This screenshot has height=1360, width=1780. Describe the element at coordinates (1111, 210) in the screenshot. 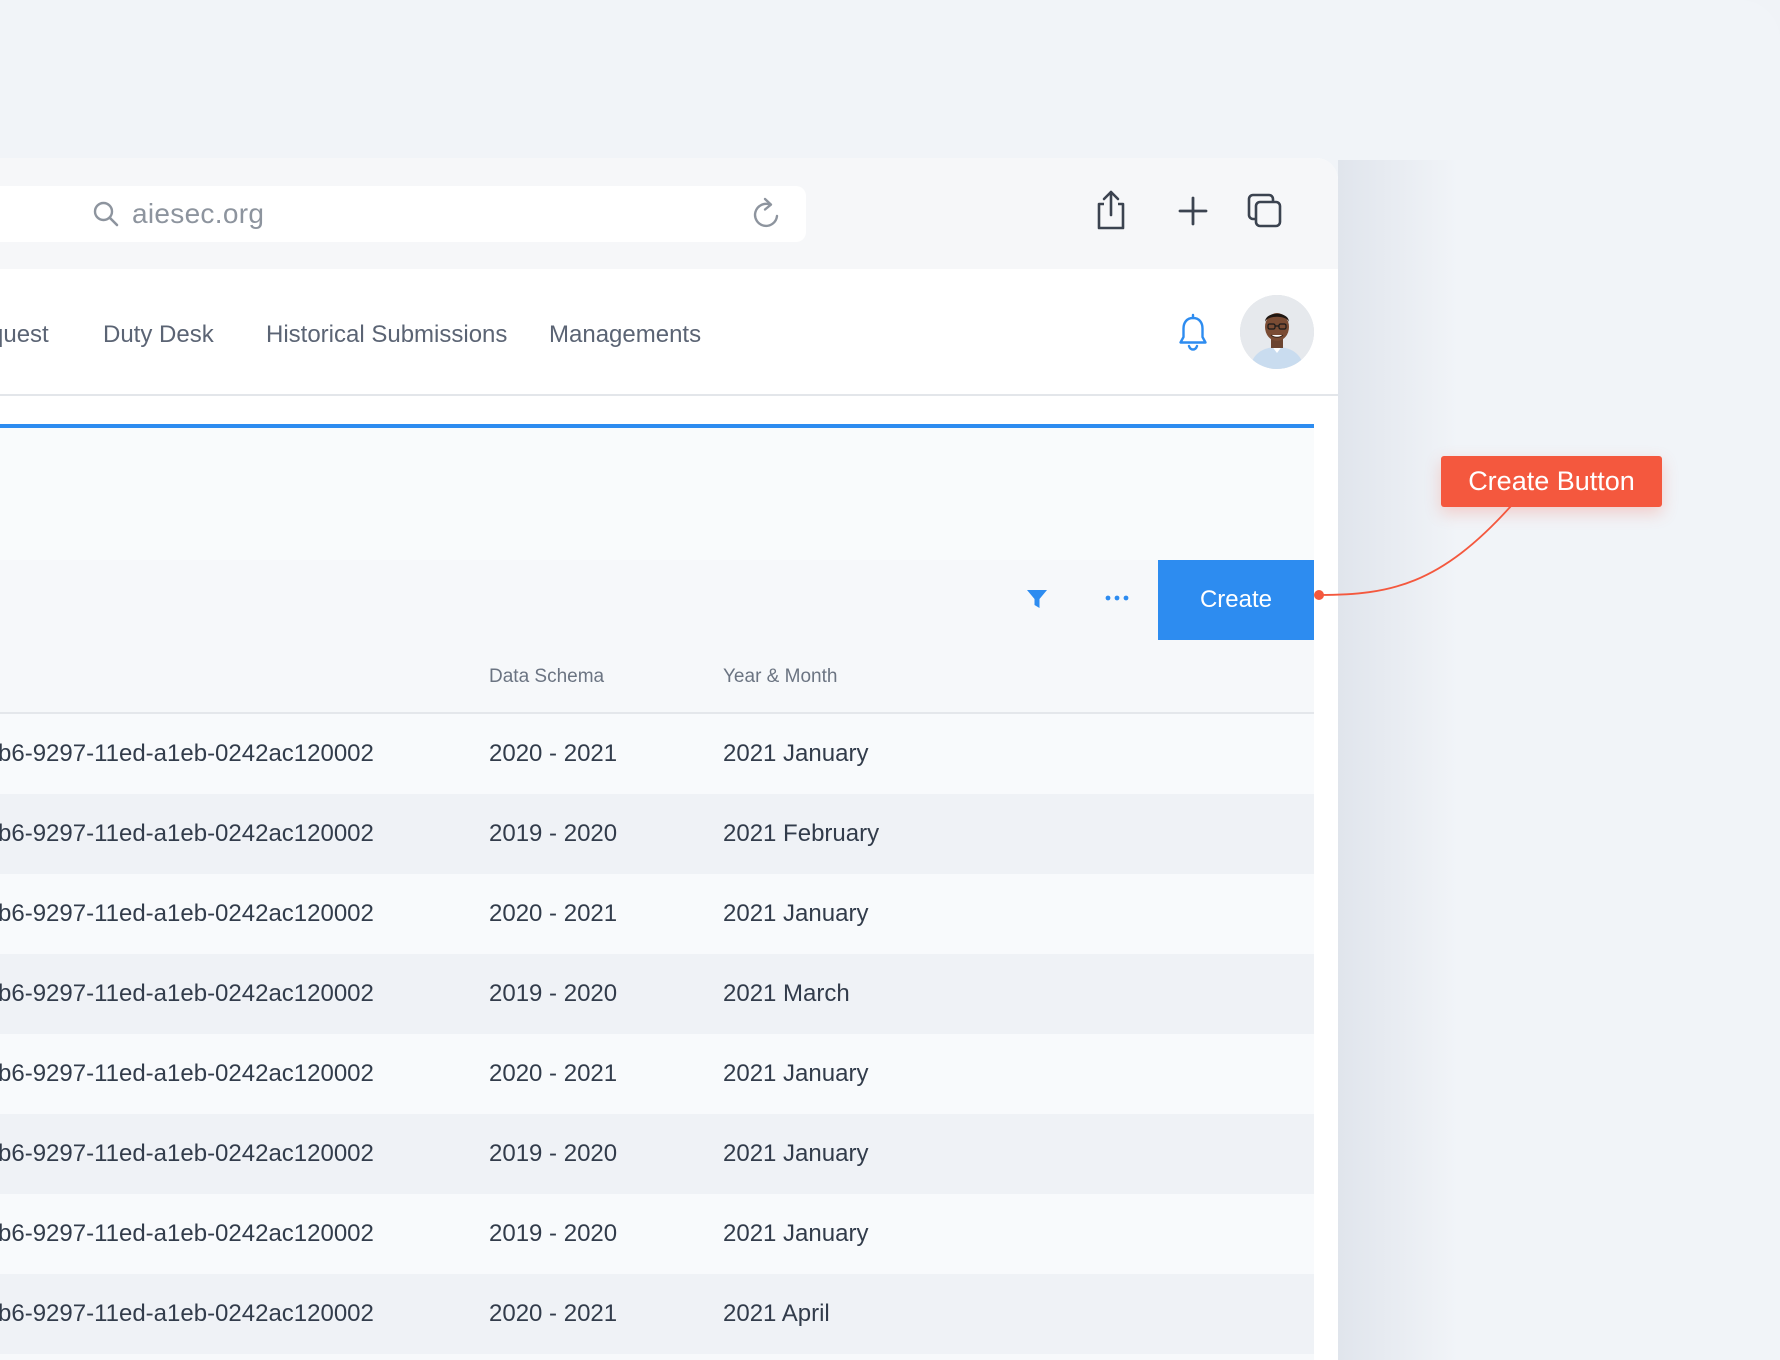

I see `share-icon` at that location.